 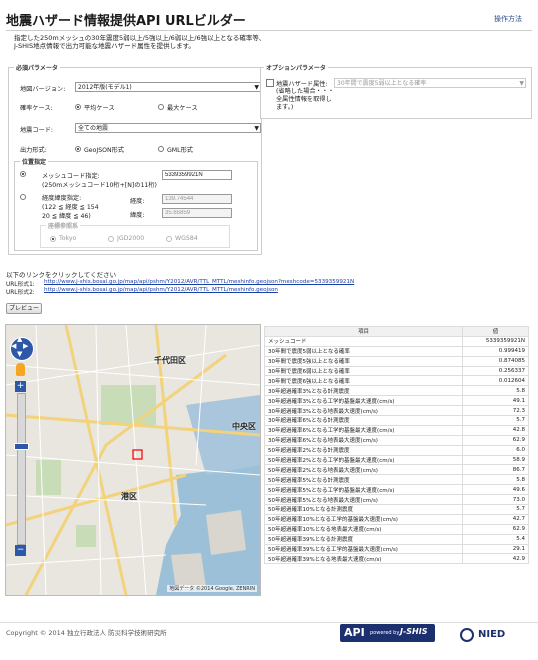 I want to click on jshis-label: J-SHIS, so click(x=414, y=631).